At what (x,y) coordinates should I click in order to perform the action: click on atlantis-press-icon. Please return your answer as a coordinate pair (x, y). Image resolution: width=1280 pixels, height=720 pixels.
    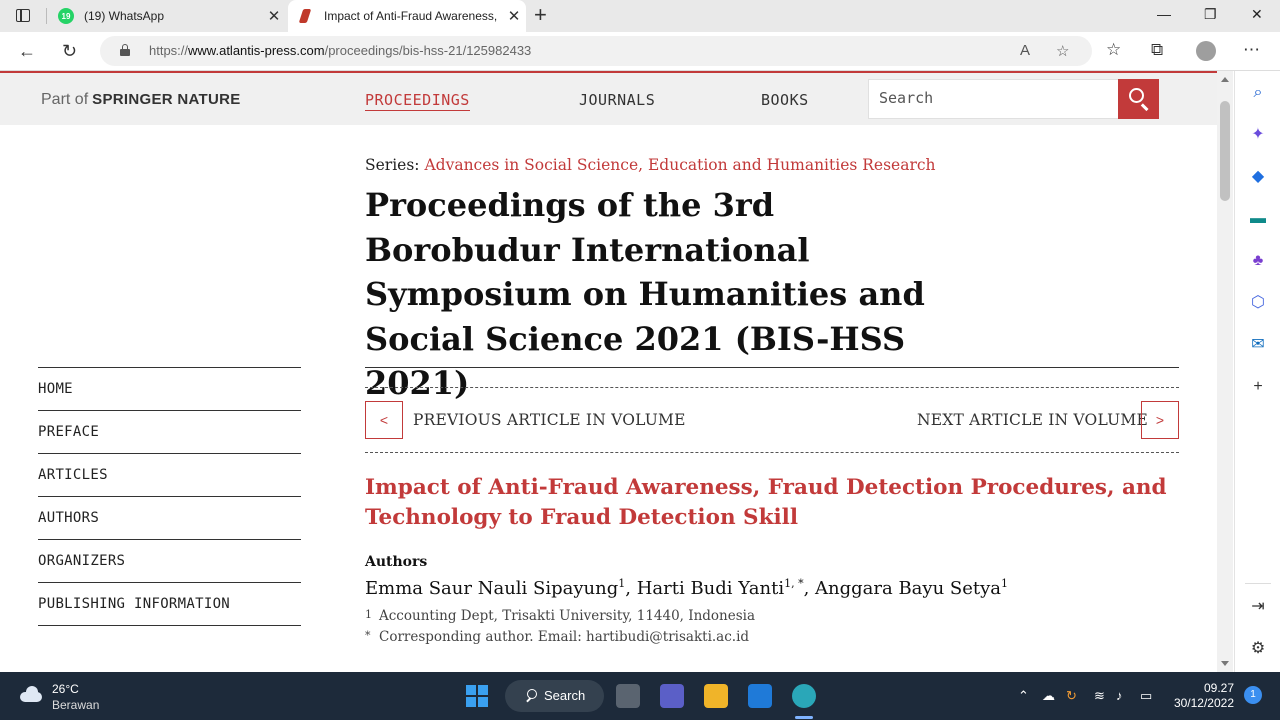
    Looking at the image, I should click on (306, 16).